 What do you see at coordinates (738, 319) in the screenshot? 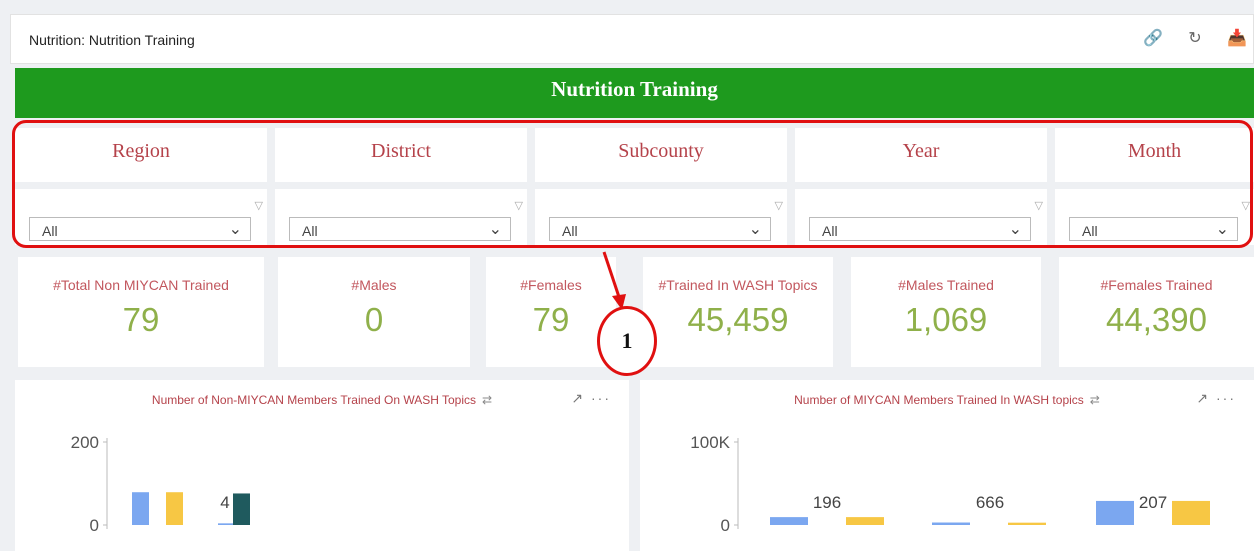
I see `kpi-value: 45,459` at bounding box center [738, 319].